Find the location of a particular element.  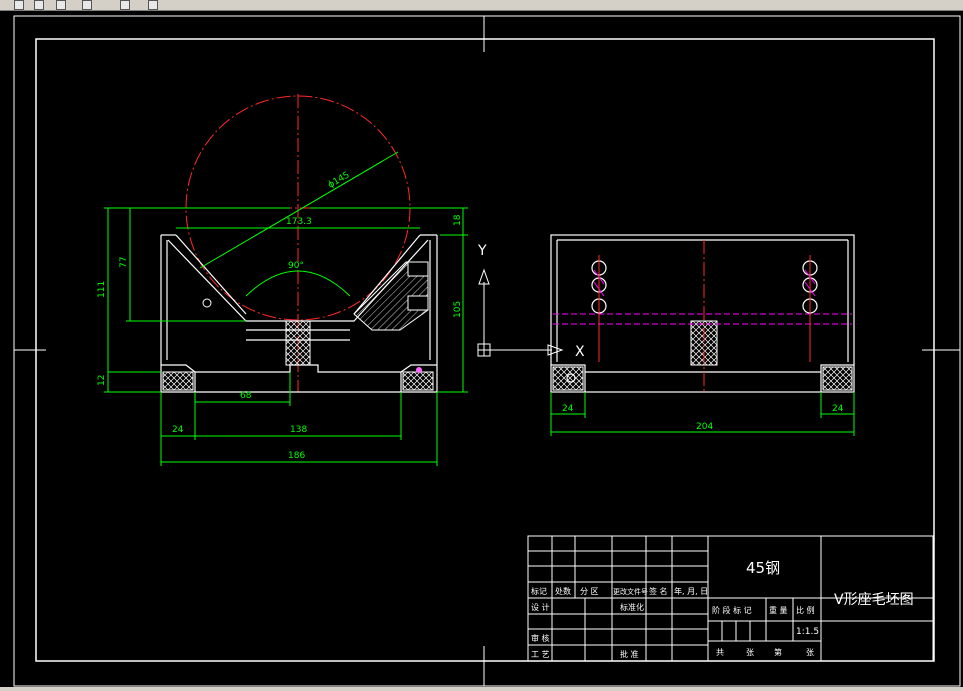

new-file-icon is located at coordinates (39, 5).